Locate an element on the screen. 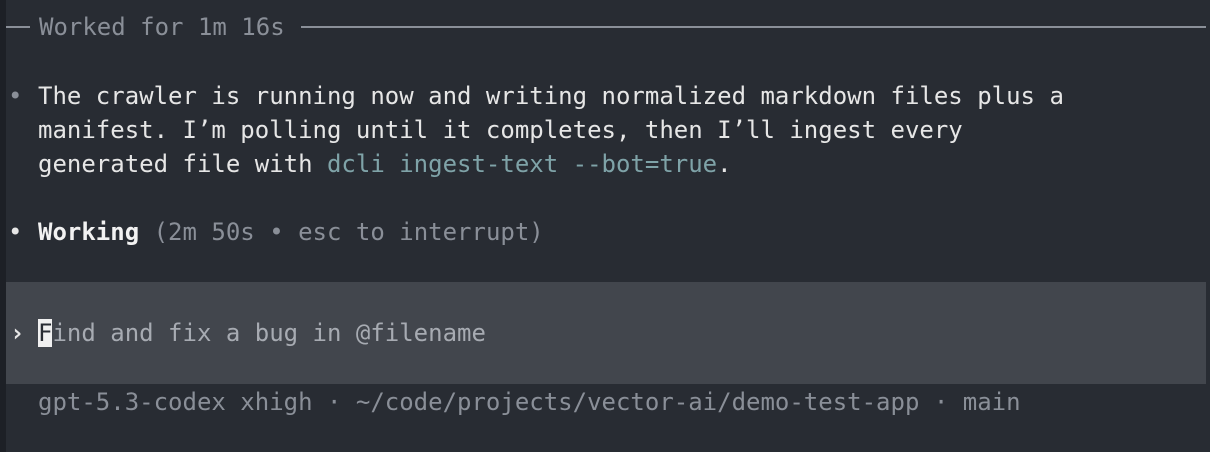 This screenshot has height=452, width=1210. message-line-3-suffix: . is located at coordinates (724, 164).